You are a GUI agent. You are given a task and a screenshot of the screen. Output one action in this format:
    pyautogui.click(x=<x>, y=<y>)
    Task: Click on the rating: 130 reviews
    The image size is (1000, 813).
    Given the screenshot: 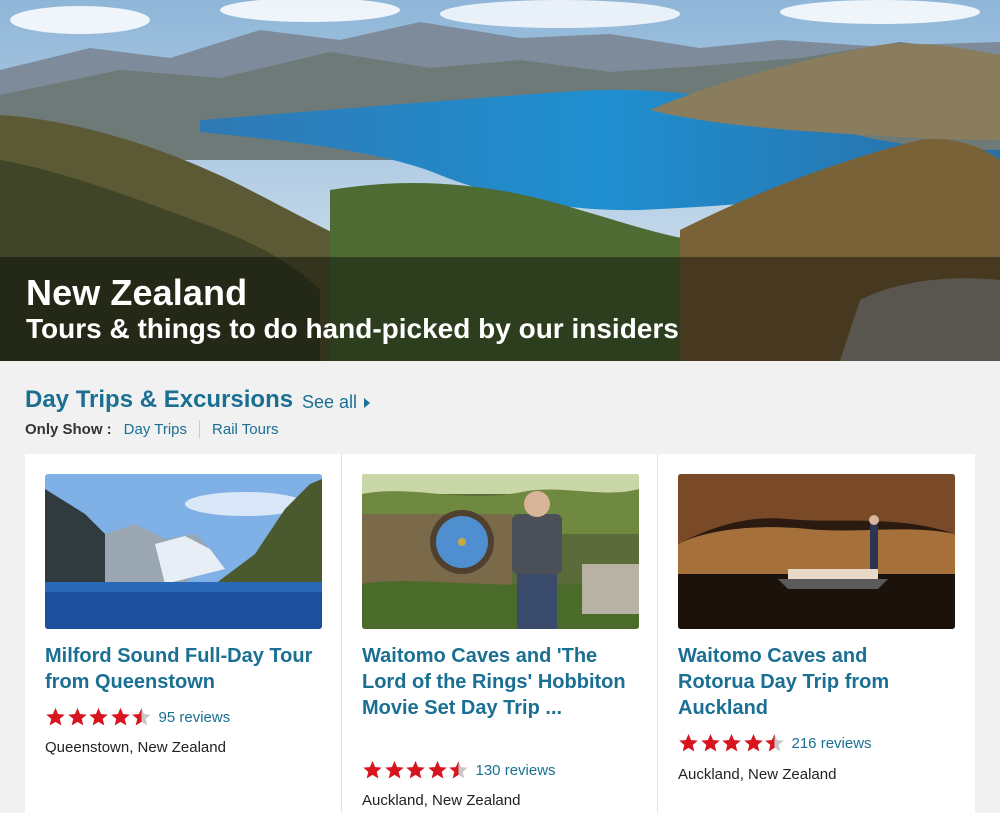 What is the action you would take?
    pyautogui.click(x=459, y=770)
    